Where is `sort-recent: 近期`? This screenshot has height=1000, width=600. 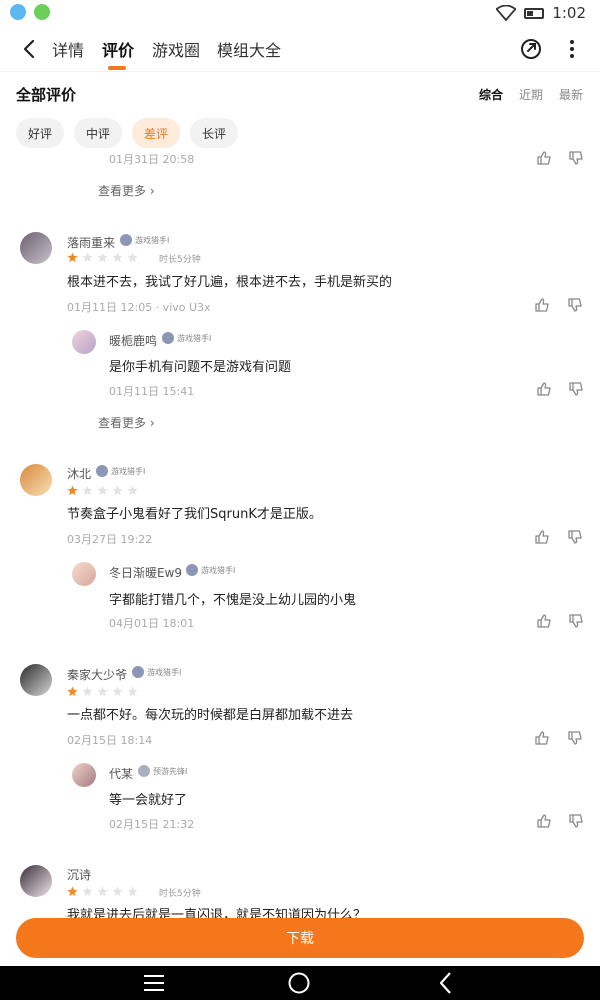 sort-recent: 近期 is located at coordinates (531, 94).